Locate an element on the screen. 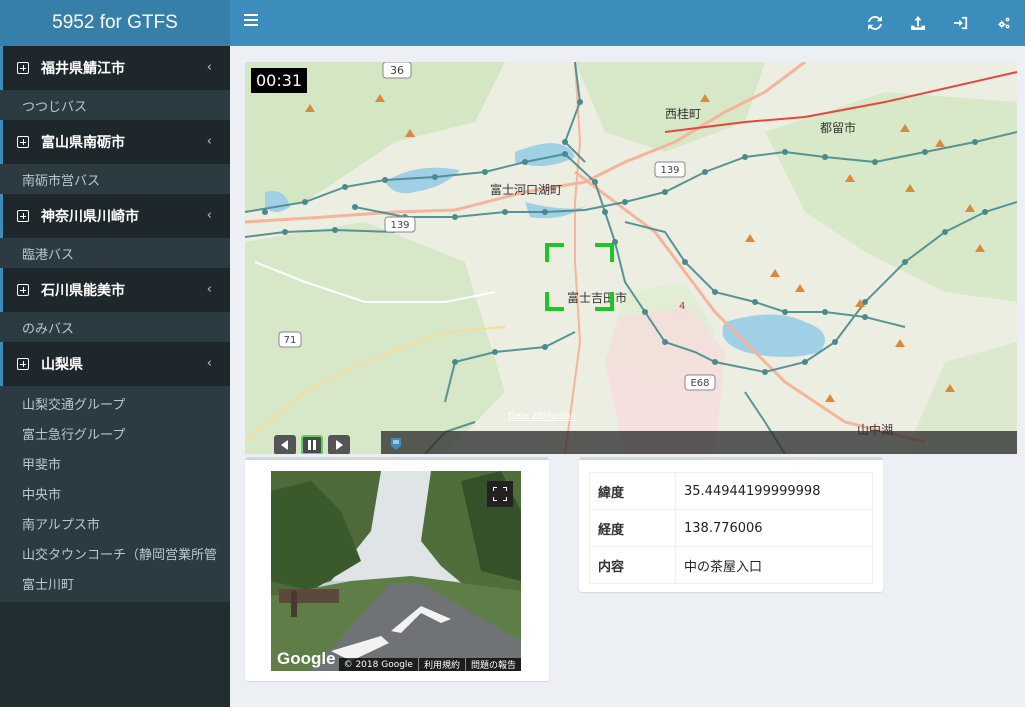  route-shield-71: 71 is located at coordinates (290, 339).